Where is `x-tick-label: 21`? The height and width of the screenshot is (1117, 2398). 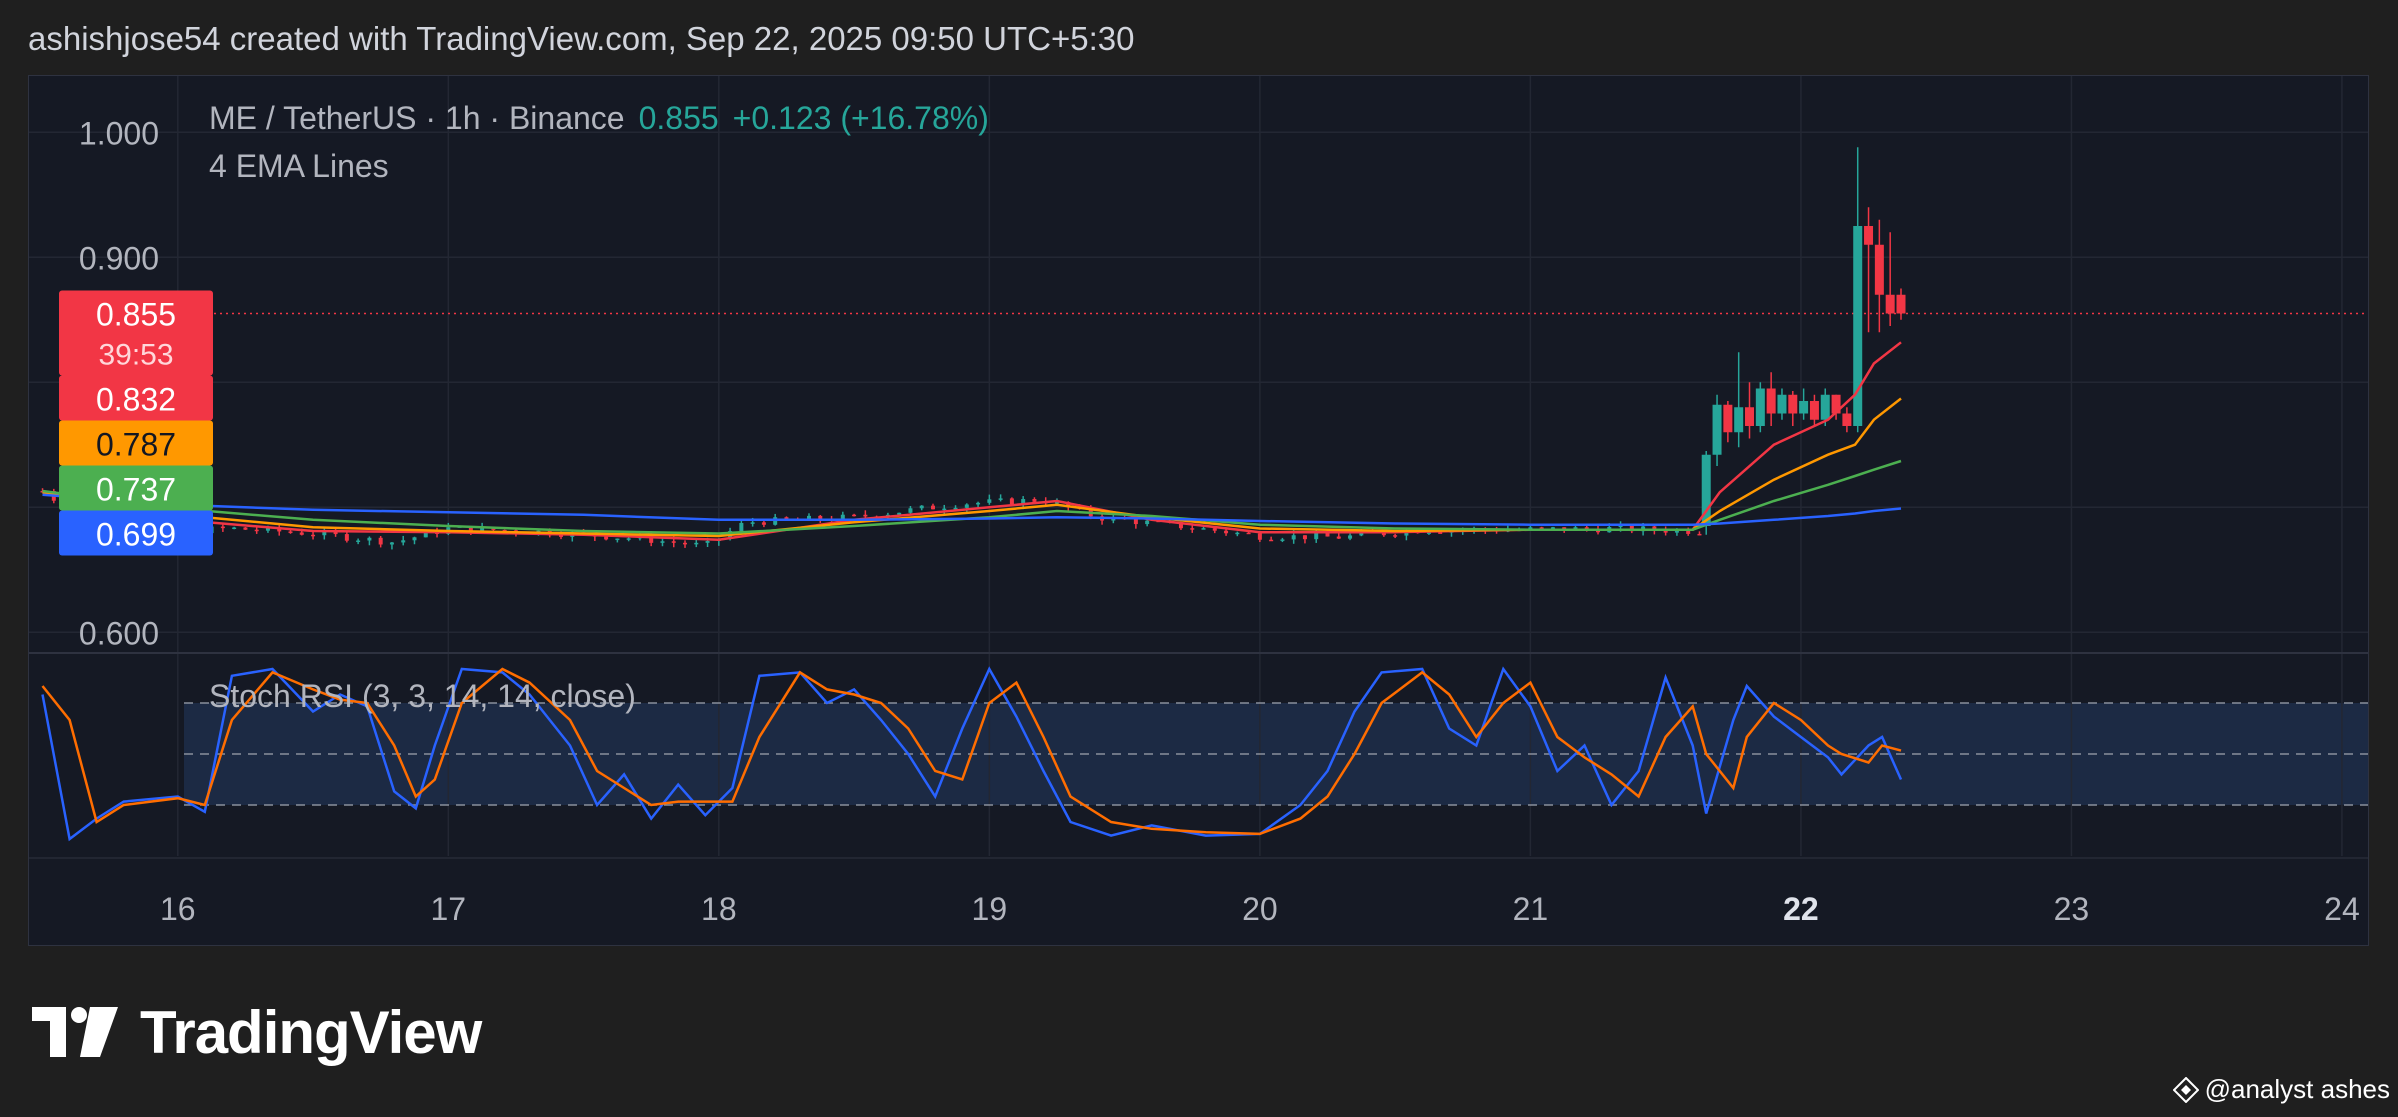
x-tick-label: 21 is located at coordinates (1531, 909).